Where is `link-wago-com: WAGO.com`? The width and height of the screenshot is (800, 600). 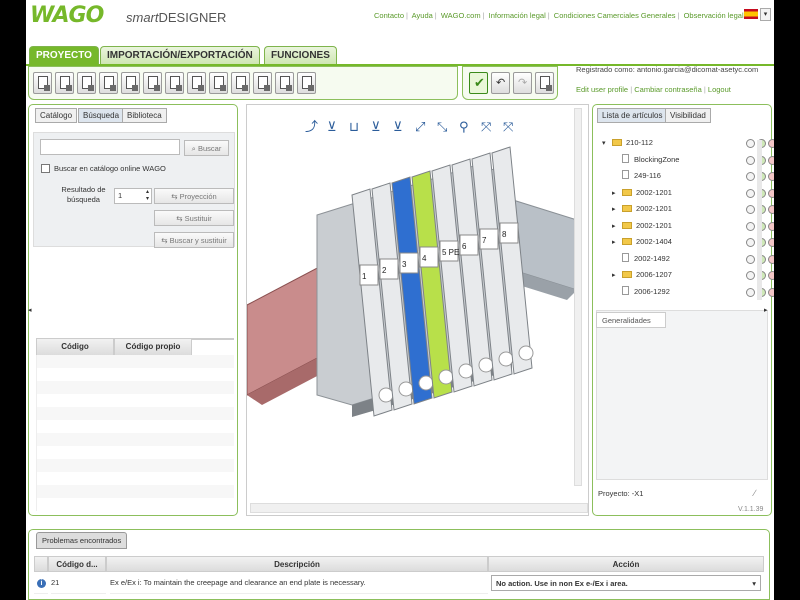
link-wago-com: WAGO.com is located at coordinates (461, 15).